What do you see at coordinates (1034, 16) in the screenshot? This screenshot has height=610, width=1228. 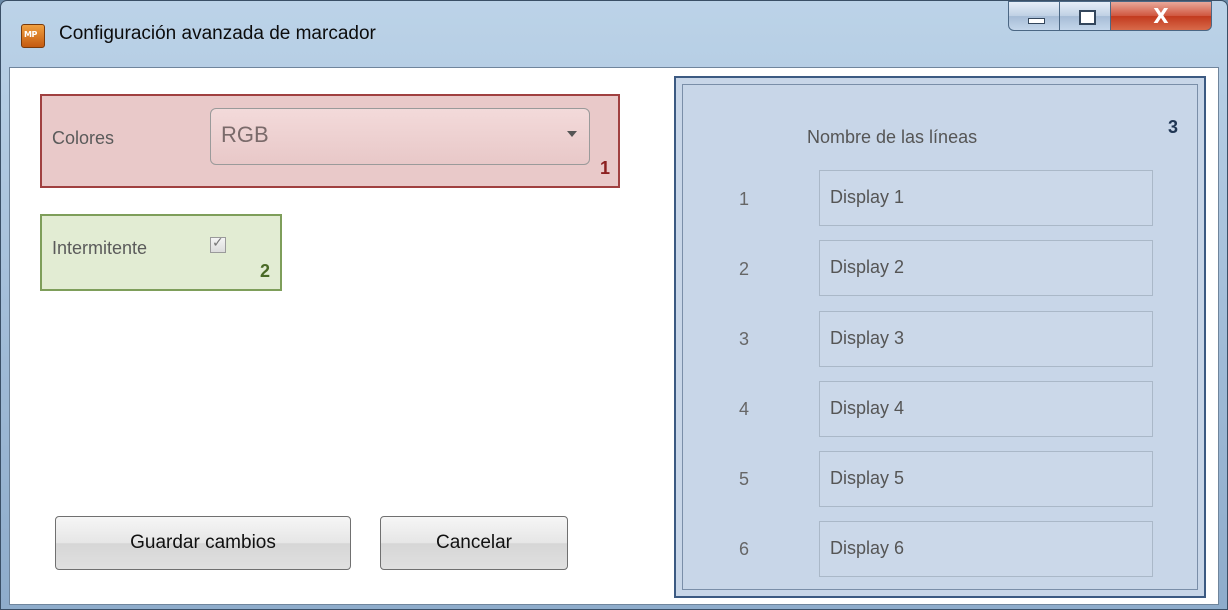 I see `minimize-button` at bounding box center [1034, 16].